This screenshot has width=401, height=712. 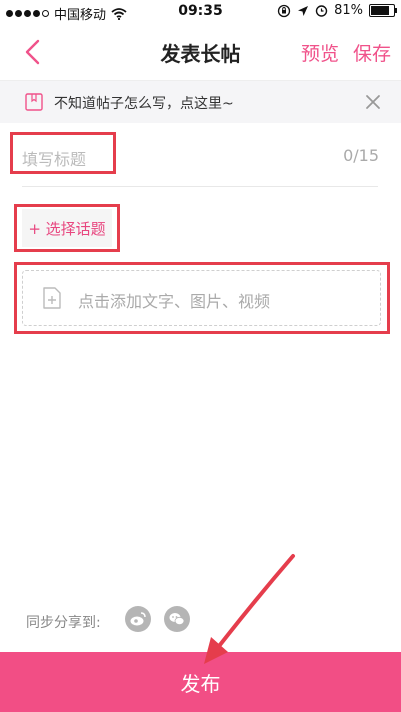 I want to click on tip-bar: 不知道帖子怎么写，点这里~, so click(x=200, y=102).